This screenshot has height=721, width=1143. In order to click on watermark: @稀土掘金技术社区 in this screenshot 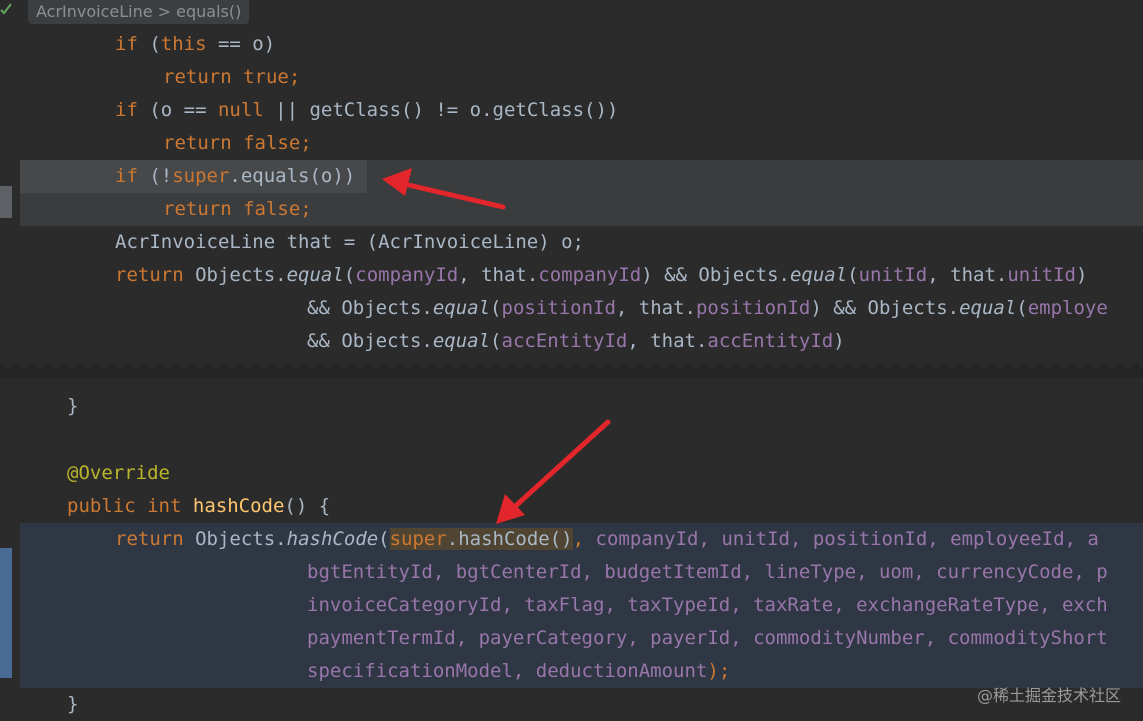, I will do `click(1048, 695)`.